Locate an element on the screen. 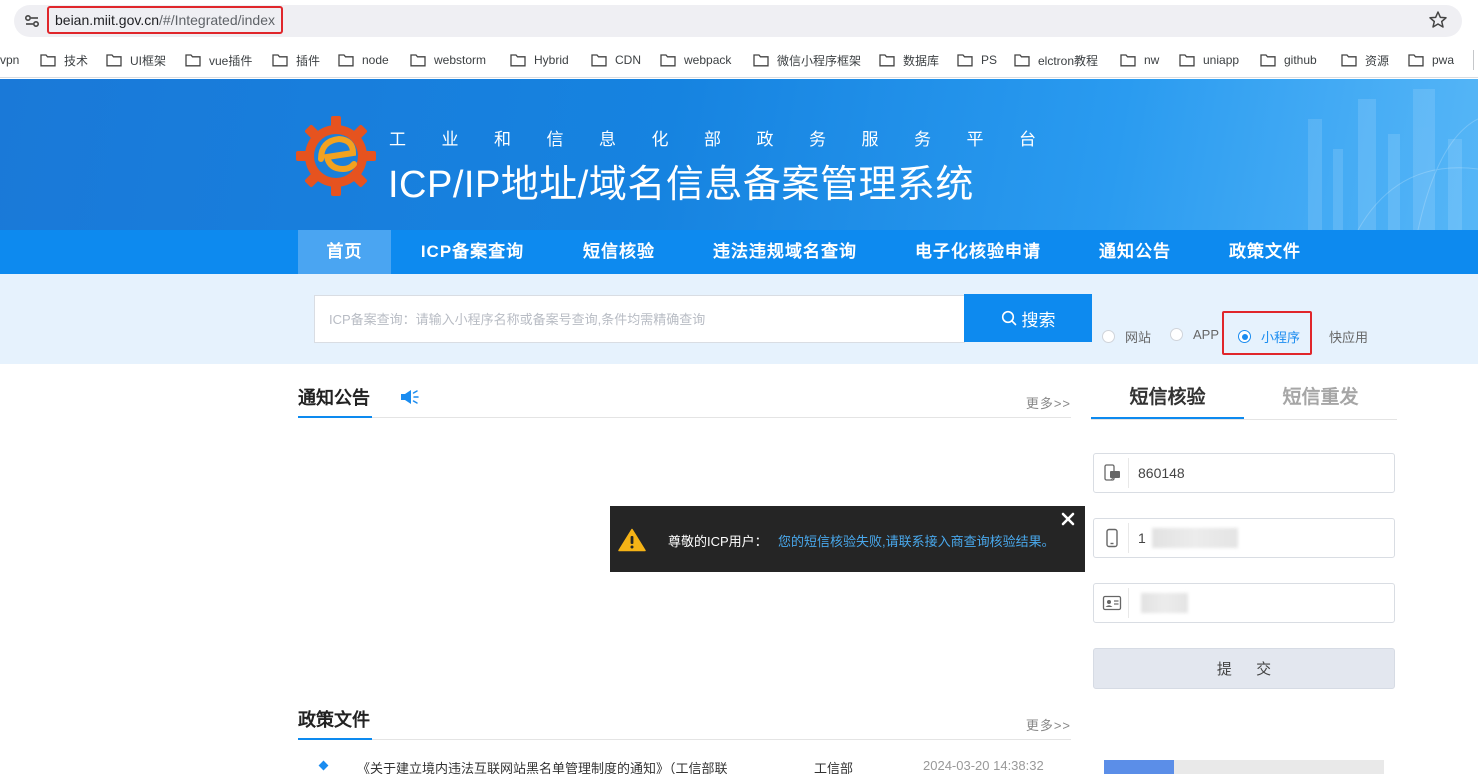  policy-doc-org: 工信部 is located at coordinates (834, 767).